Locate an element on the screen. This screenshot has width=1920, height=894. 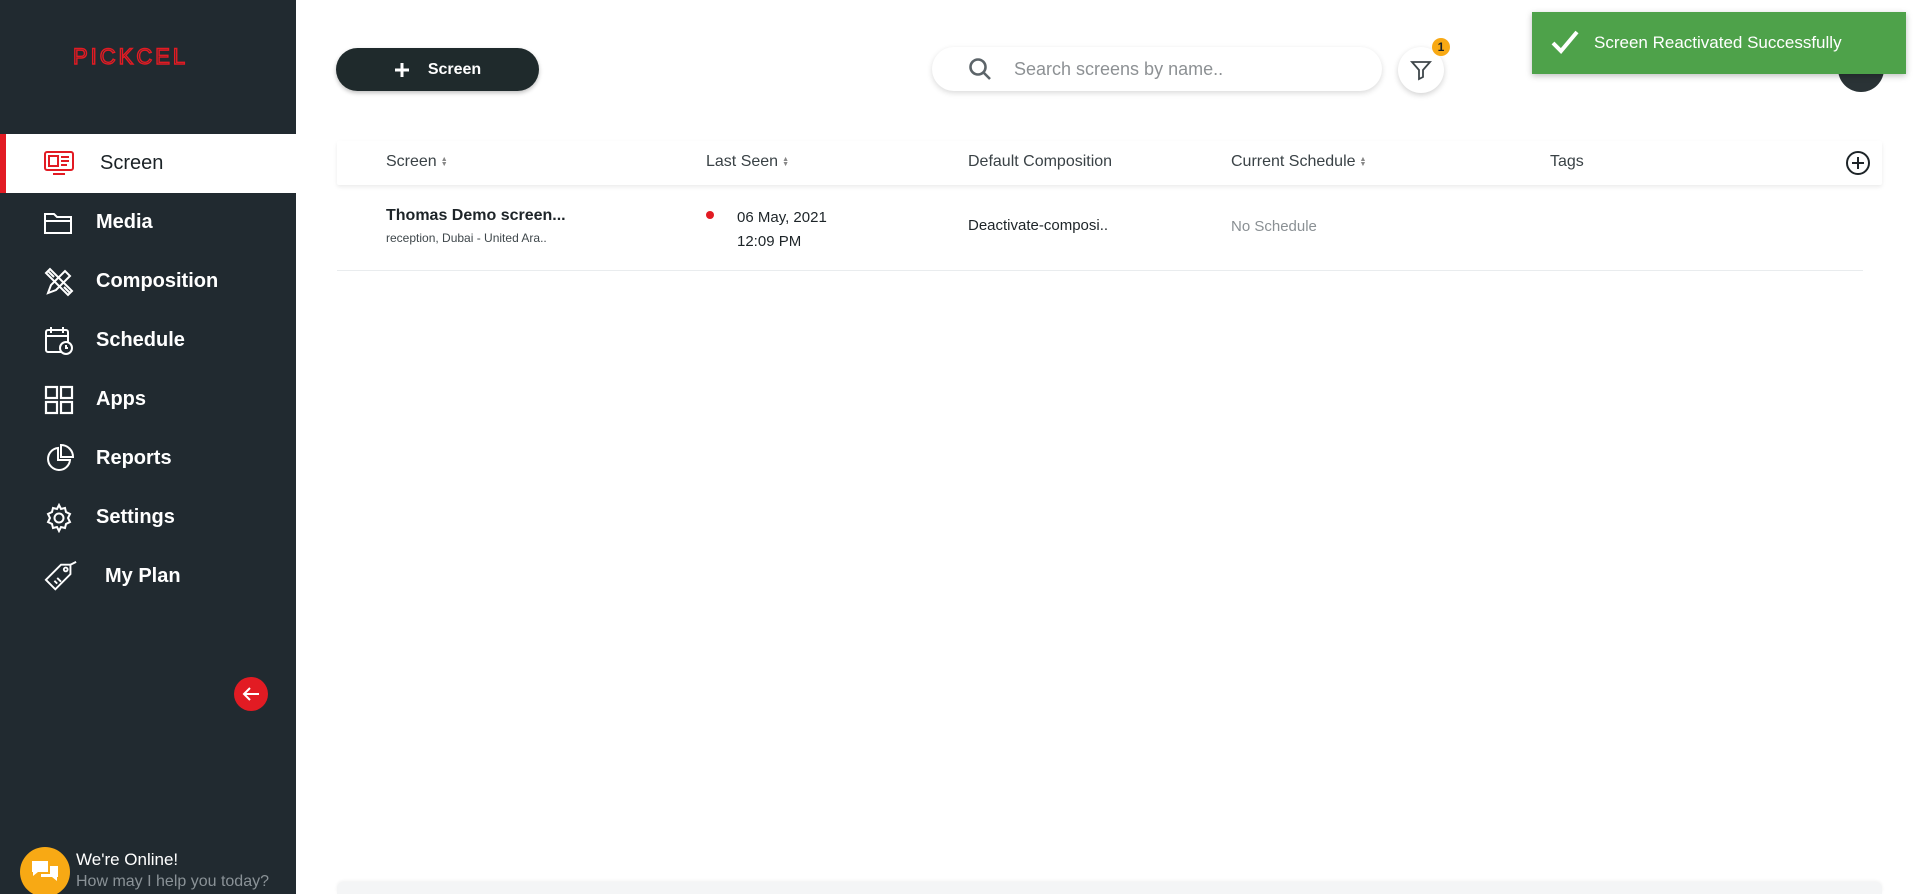
screen-location: reception, Dubai - United Ara.. is located at coordinates (466, 238).